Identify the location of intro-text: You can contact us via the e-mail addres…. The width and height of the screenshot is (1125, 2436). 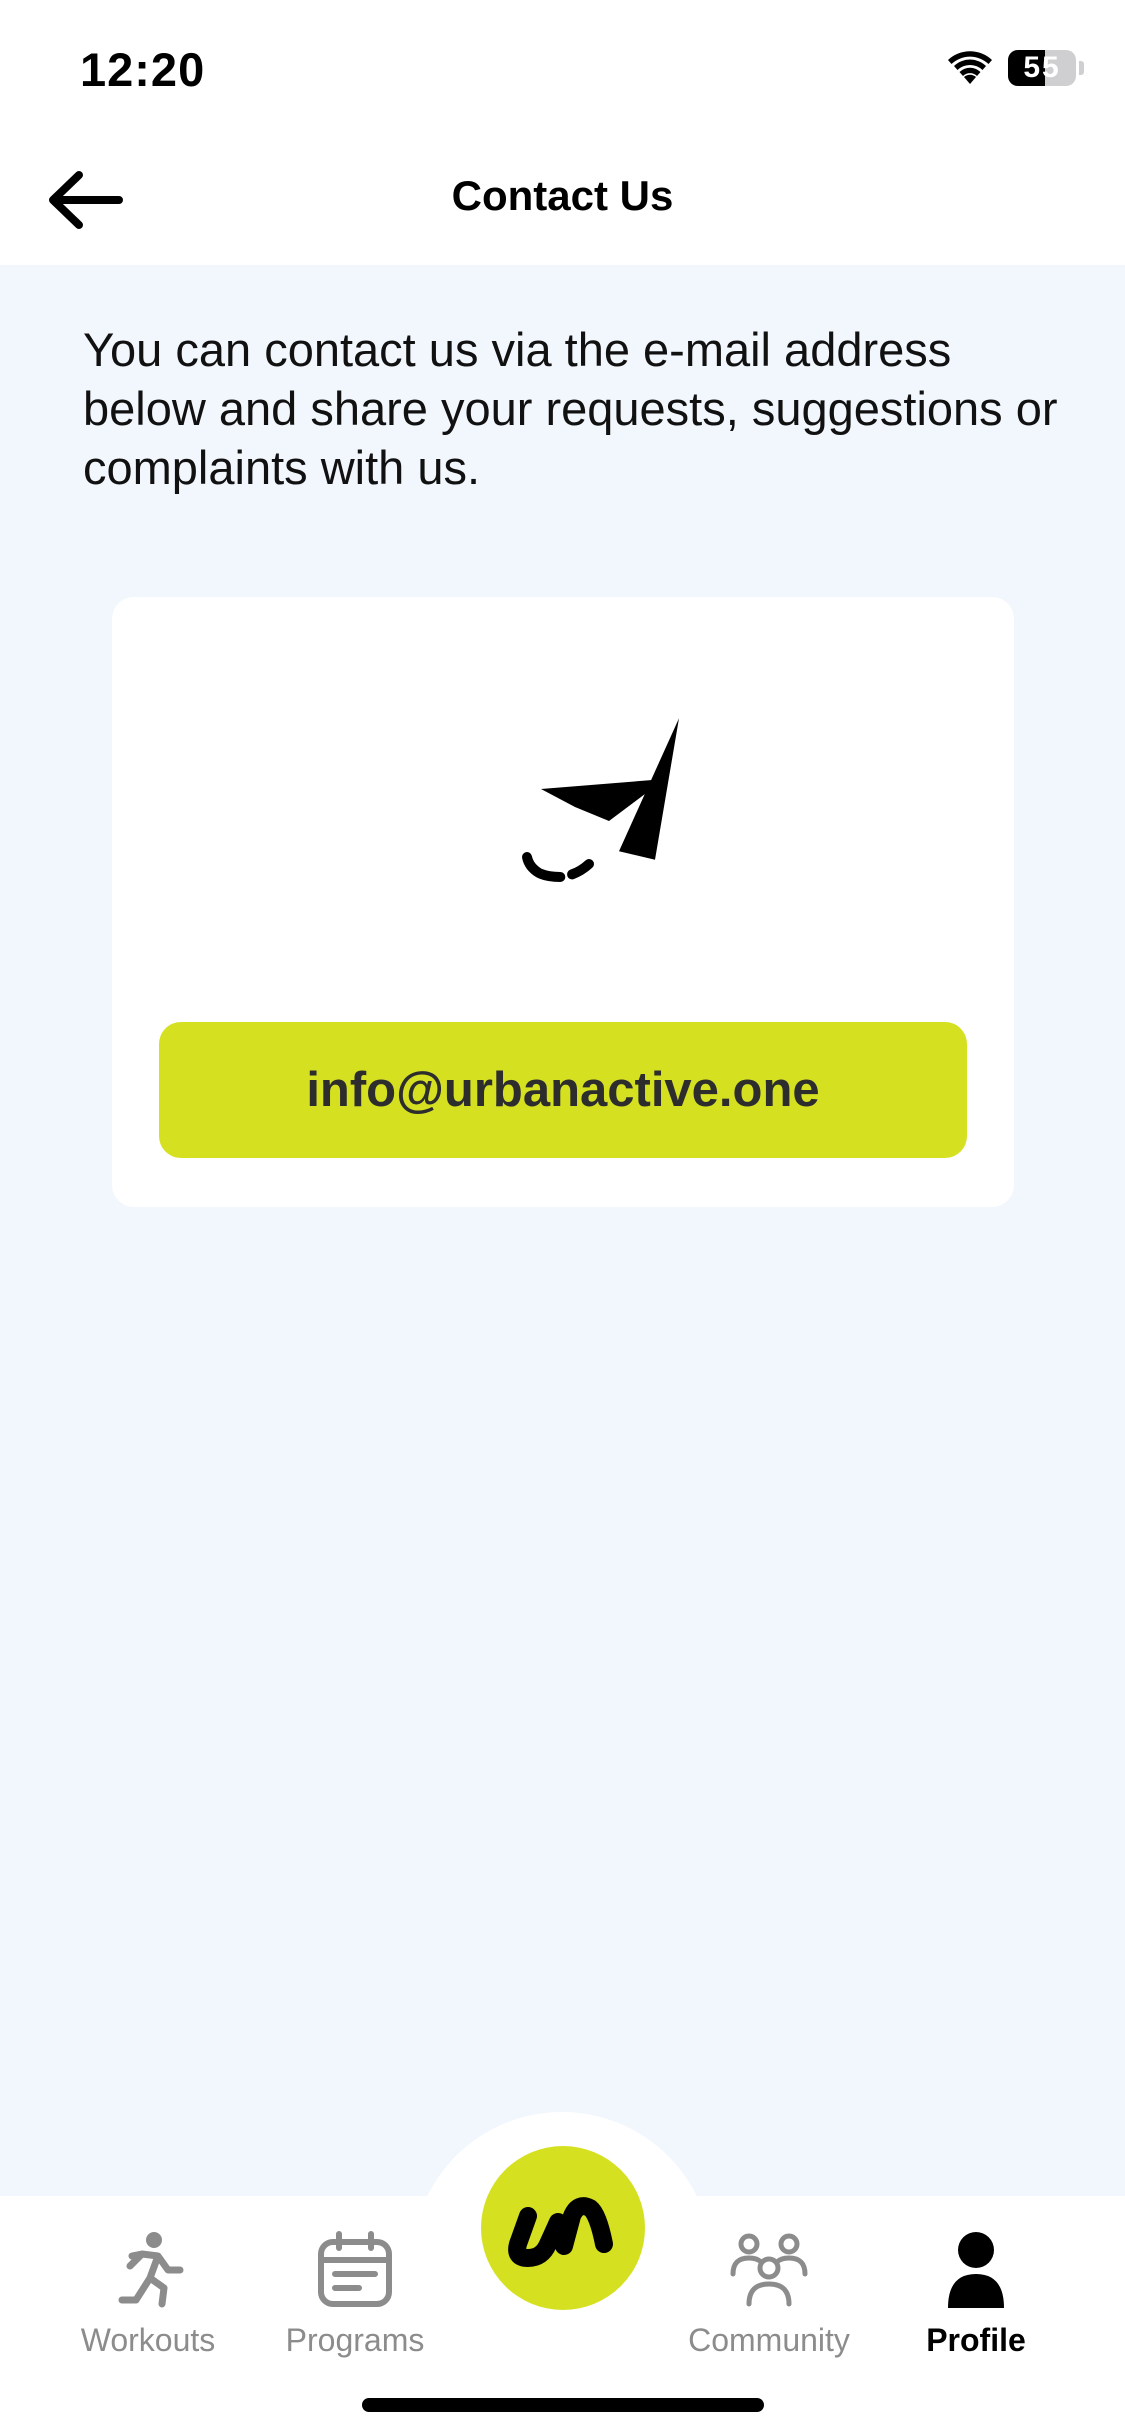
(570, 408).